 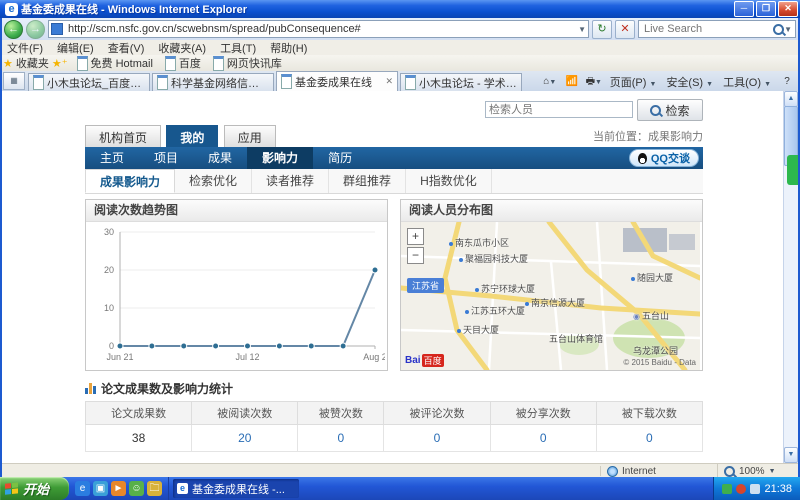 What do you see at coordinates (123, 137) in the screenshot?
I see `tab-institution-home: 机构首页` at bounding box center [123, 137].